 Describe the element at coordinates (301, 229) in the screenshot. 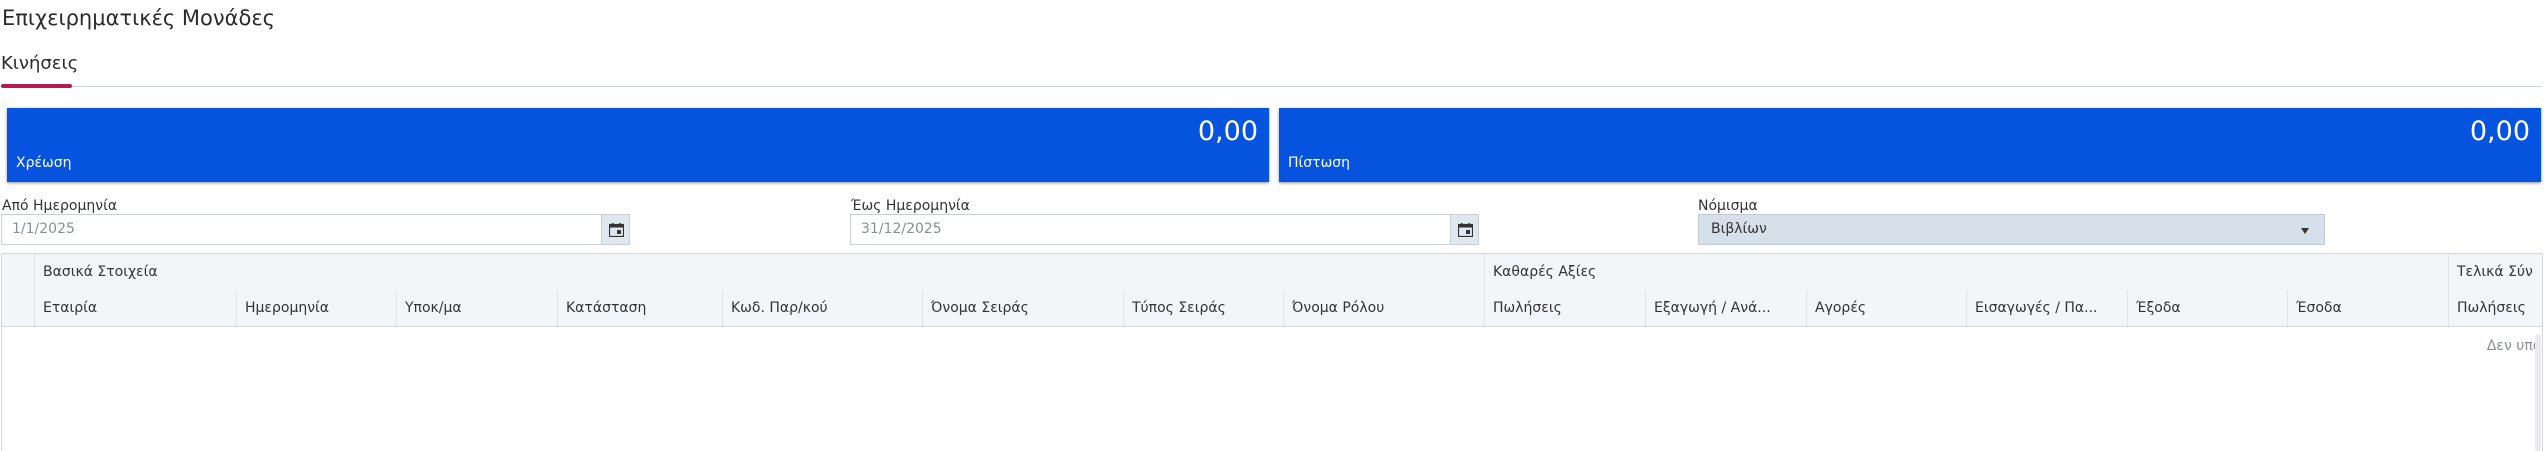

I see `from-date-input: 1/1/2025` at that location.